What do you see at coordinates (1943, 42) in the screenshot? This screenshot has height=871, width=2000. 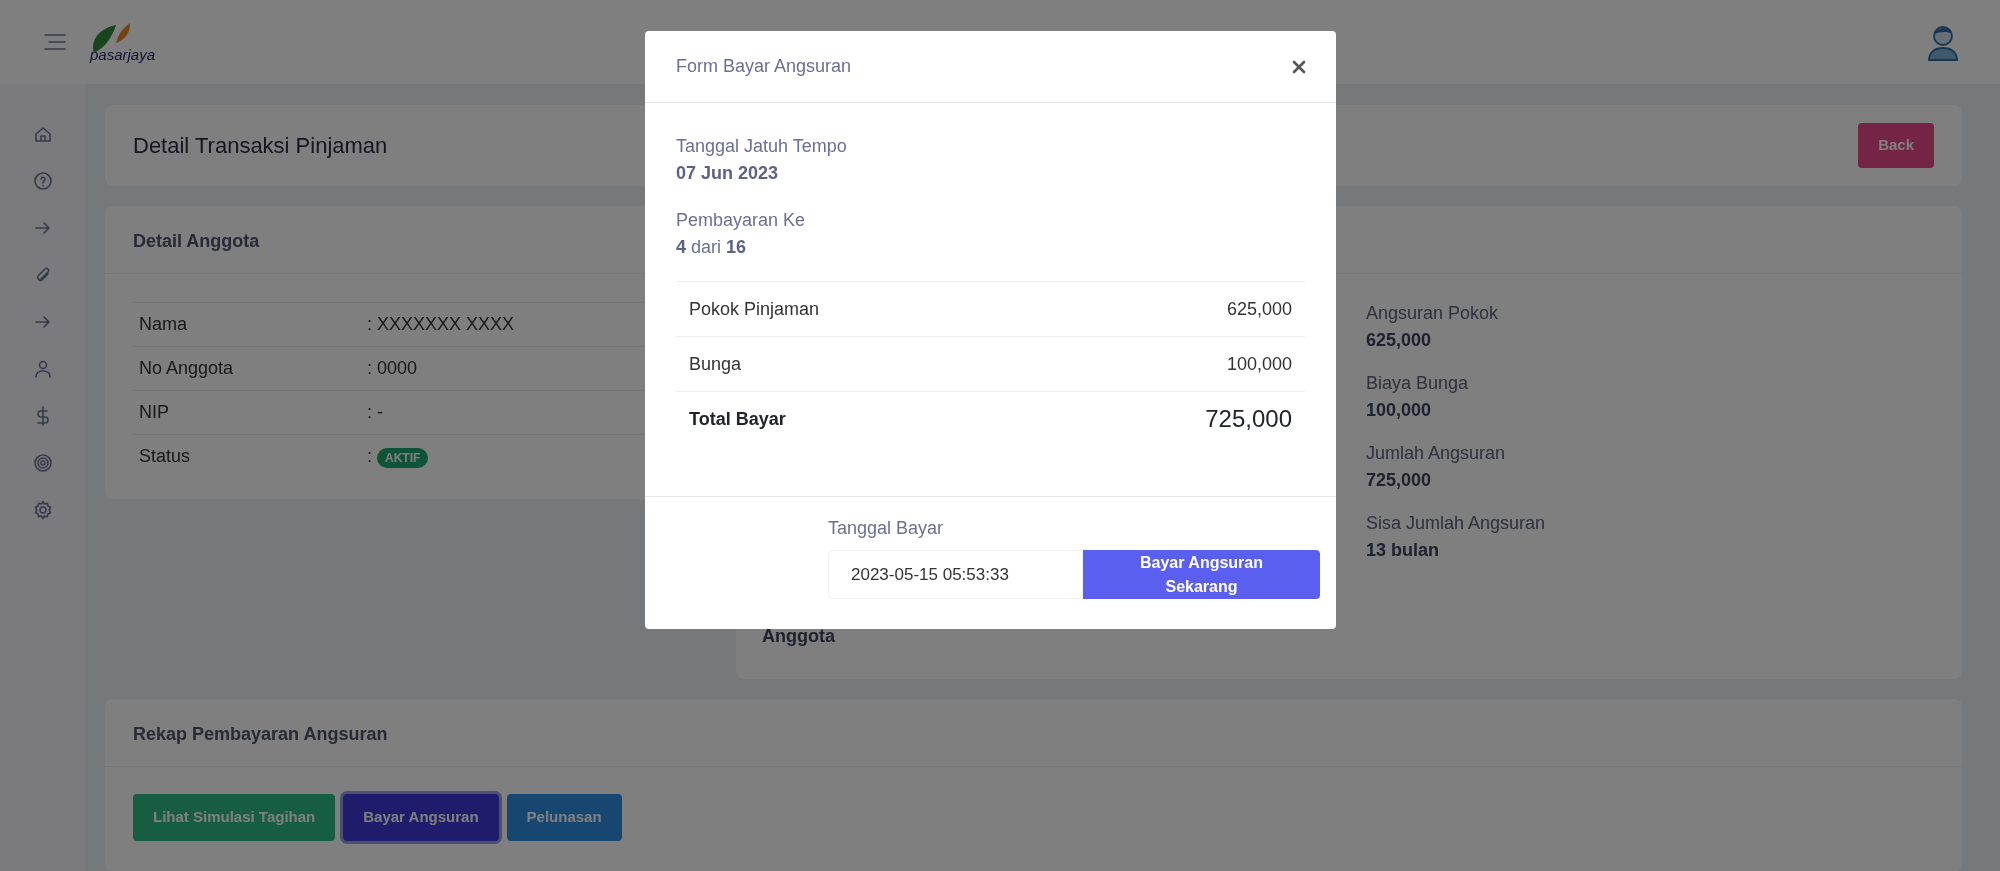 I see `avatar-icon` at bounding box center [1943, 42].